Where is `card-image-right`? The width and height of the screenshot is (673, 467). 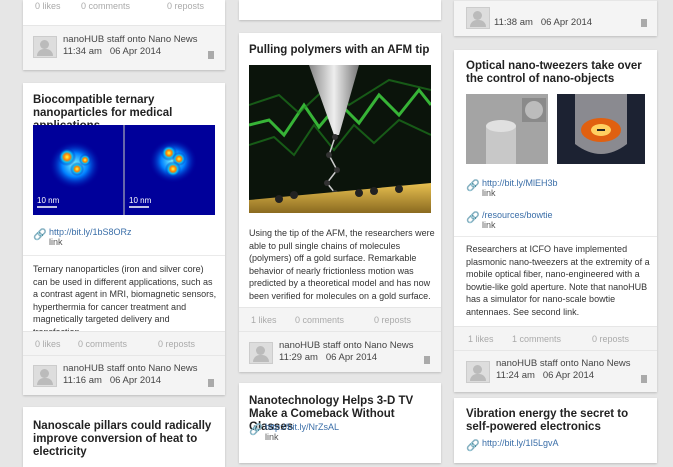
card-image-right is located at coordinates (601, 129).